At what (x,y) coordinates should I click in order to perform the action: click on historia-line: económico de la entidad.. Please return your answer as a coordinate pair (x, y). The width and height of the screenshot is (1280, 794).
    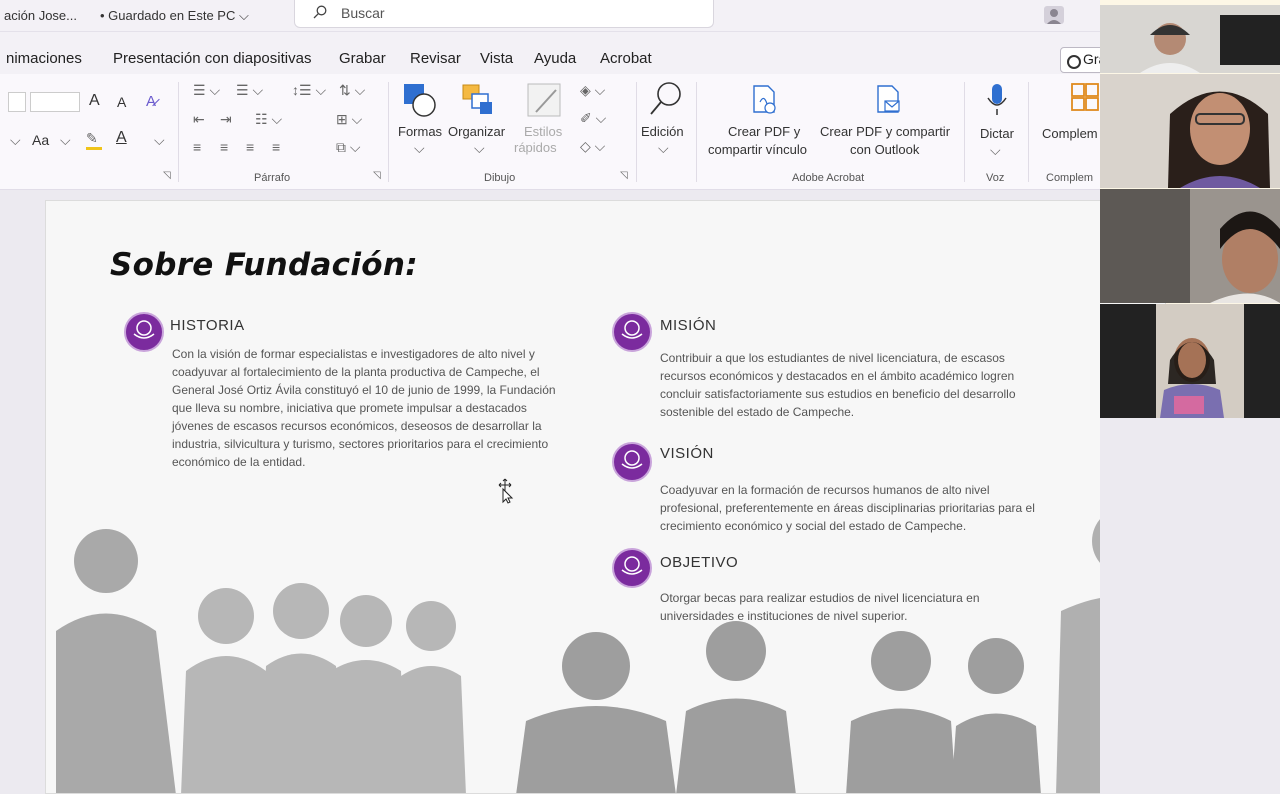
    Looking at the image, I should click on (239, 462).